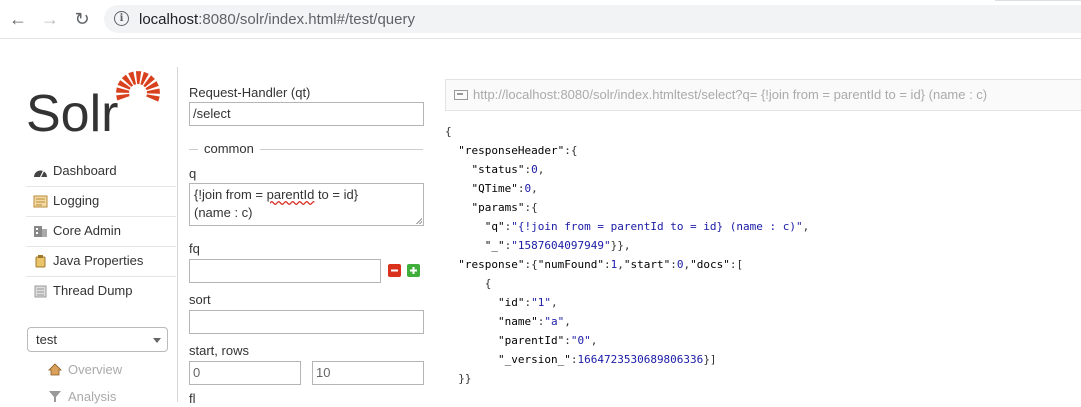 Image resolution: width=1081 pixels, height=407 pixels. Describe the element at coordinates (534, 321) in the screenshot. I see `json-line: "name":"a",` at that location.